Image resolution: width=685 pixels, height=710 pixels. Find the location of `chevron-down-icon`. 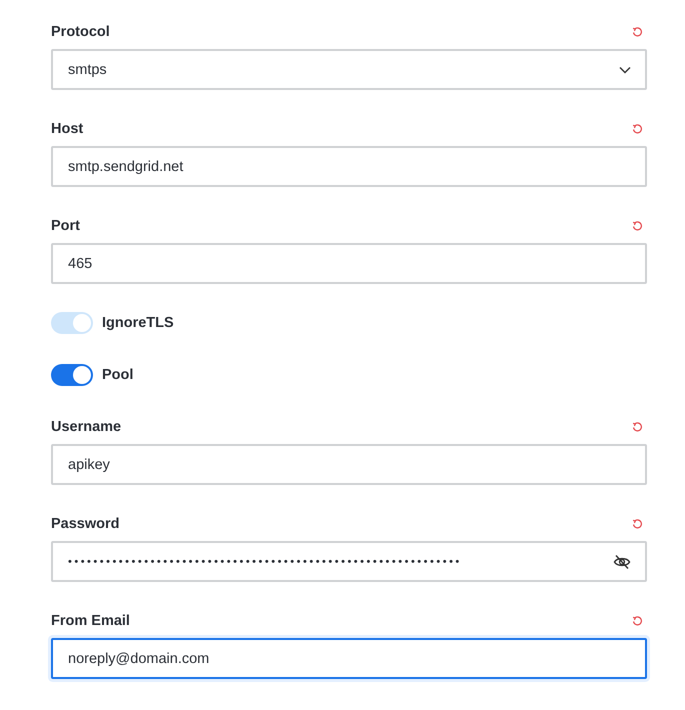

chevron-down-icon is located at coordinates (625, 70).